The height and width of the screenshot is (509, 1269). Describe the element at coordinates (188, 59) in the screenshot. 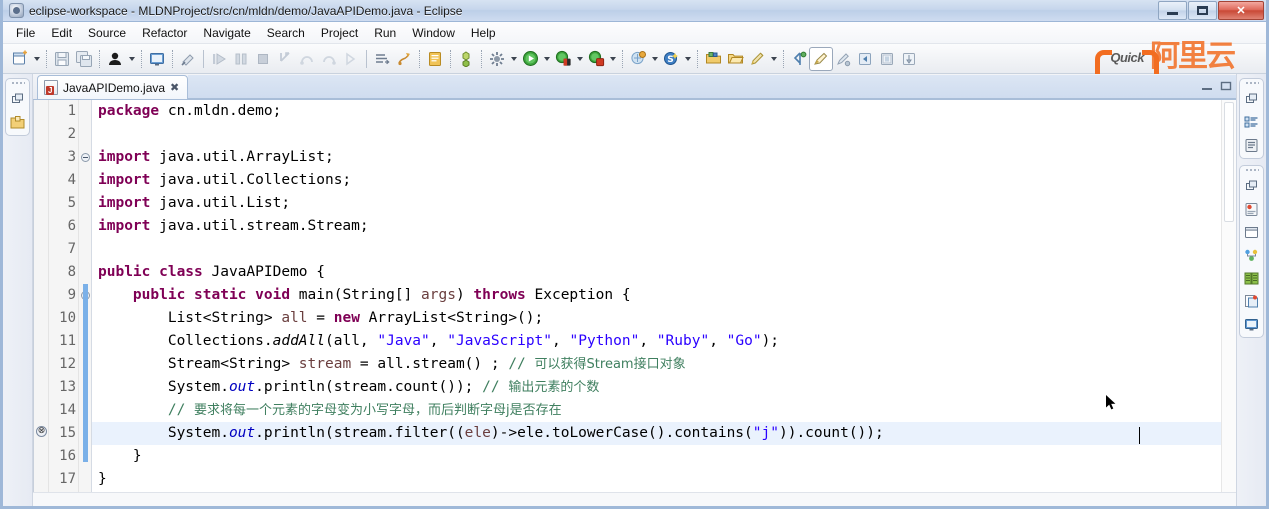

I see `skip-breakpoints-icon` at that location.